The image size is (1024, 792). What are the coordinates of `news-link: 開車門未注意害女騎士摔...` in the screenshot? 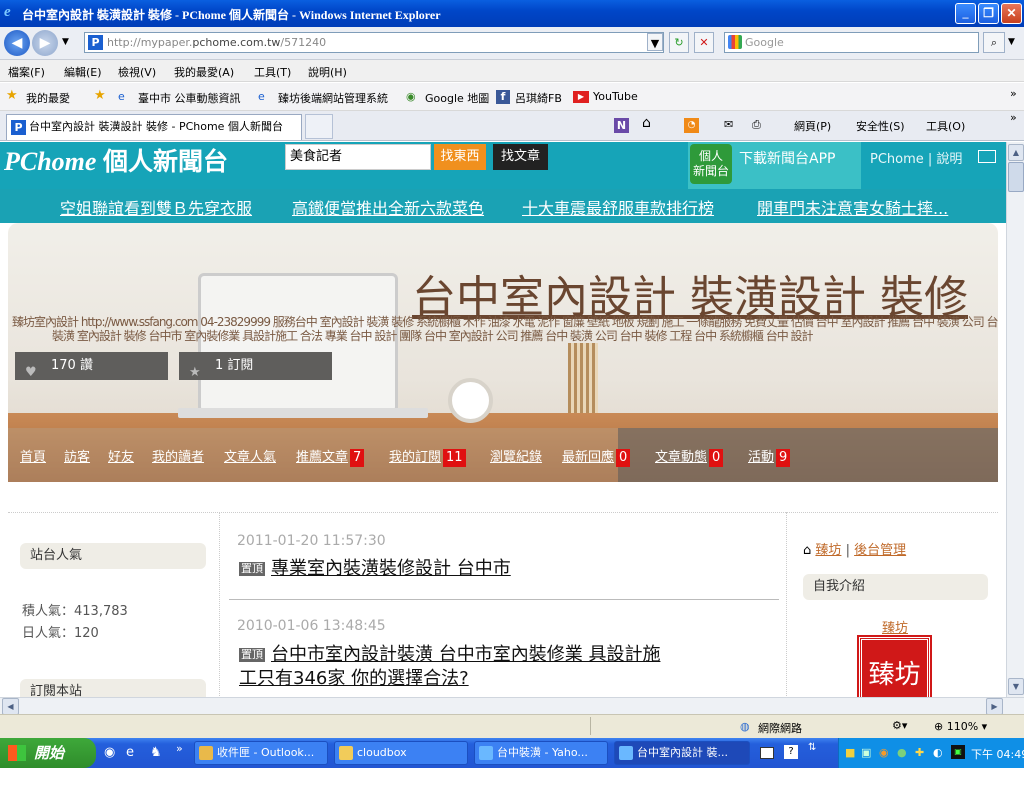 It's located at (852, 207).